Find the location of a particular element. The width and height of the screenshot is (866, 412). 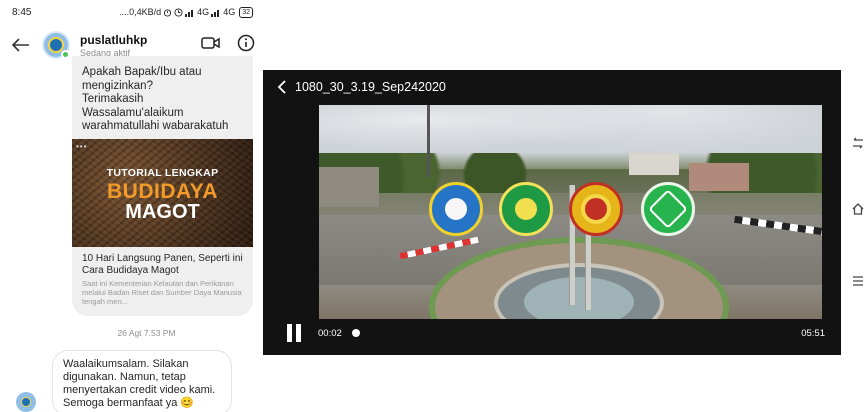

yellow-emblem-logo is located at coordinates (596, 209).